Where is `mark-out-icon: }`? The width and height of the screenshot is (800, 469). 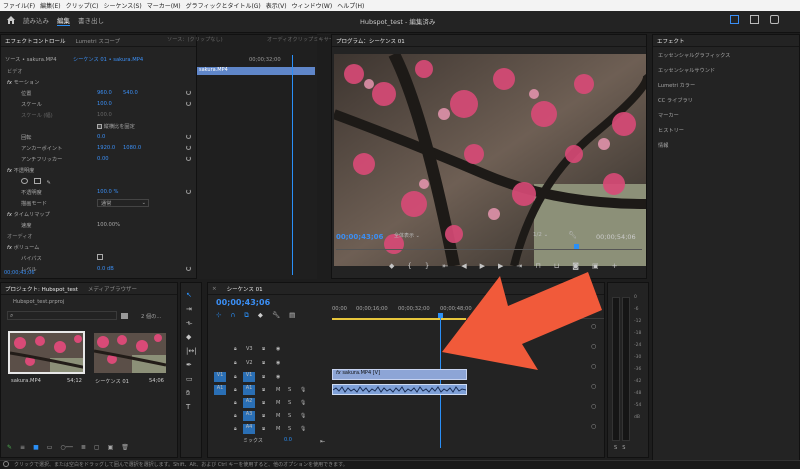 mark-out-icon: } is located at coordinates (427, 268).